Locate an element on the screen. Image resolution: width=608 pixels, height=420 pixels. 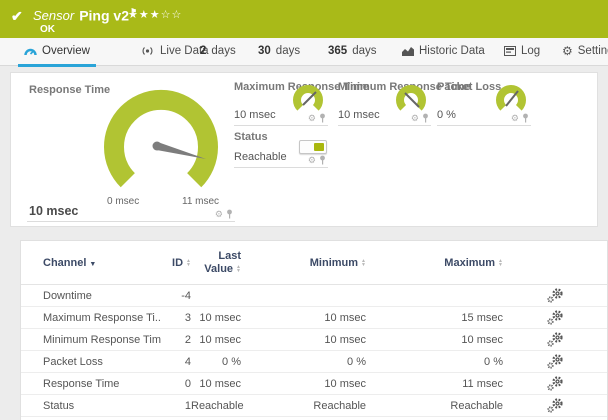
table-row-response-time: Response Time 0 10 msec 10 msec 11 msec is located at coordinates (314, 384).